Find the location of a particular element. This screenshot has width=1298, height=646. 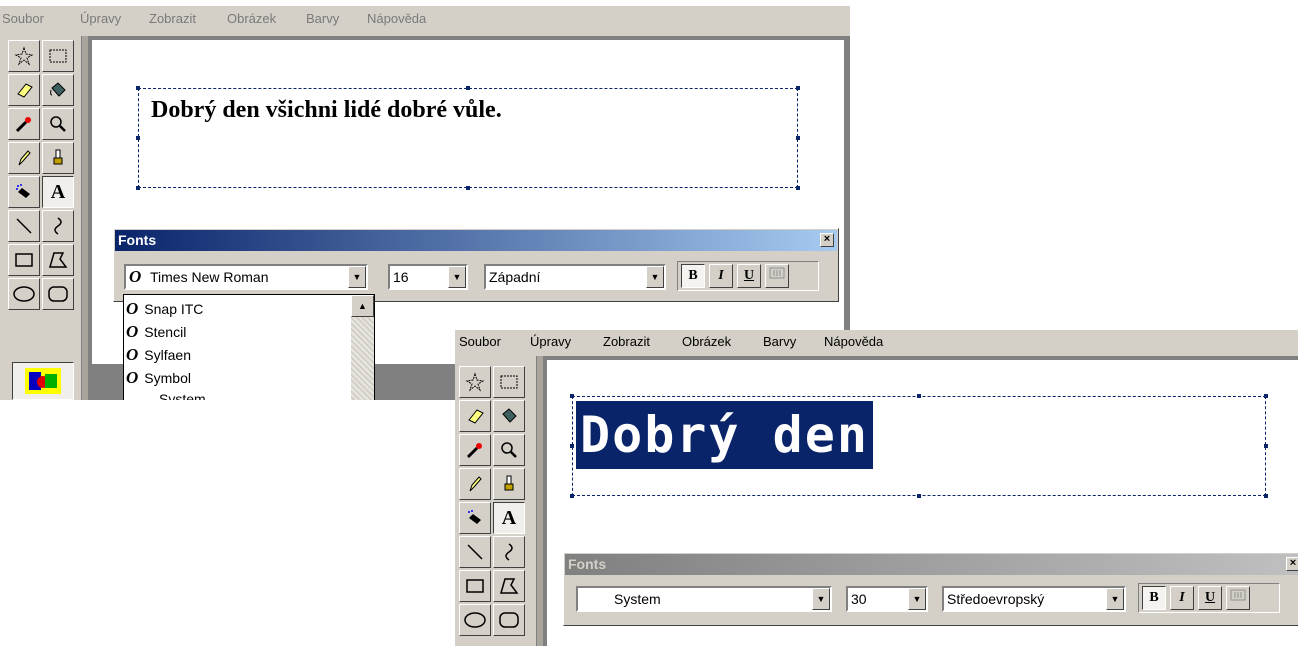

text-box: Dobrý den všichni lidé dobré vůle. is located at coordinates (468, 138).